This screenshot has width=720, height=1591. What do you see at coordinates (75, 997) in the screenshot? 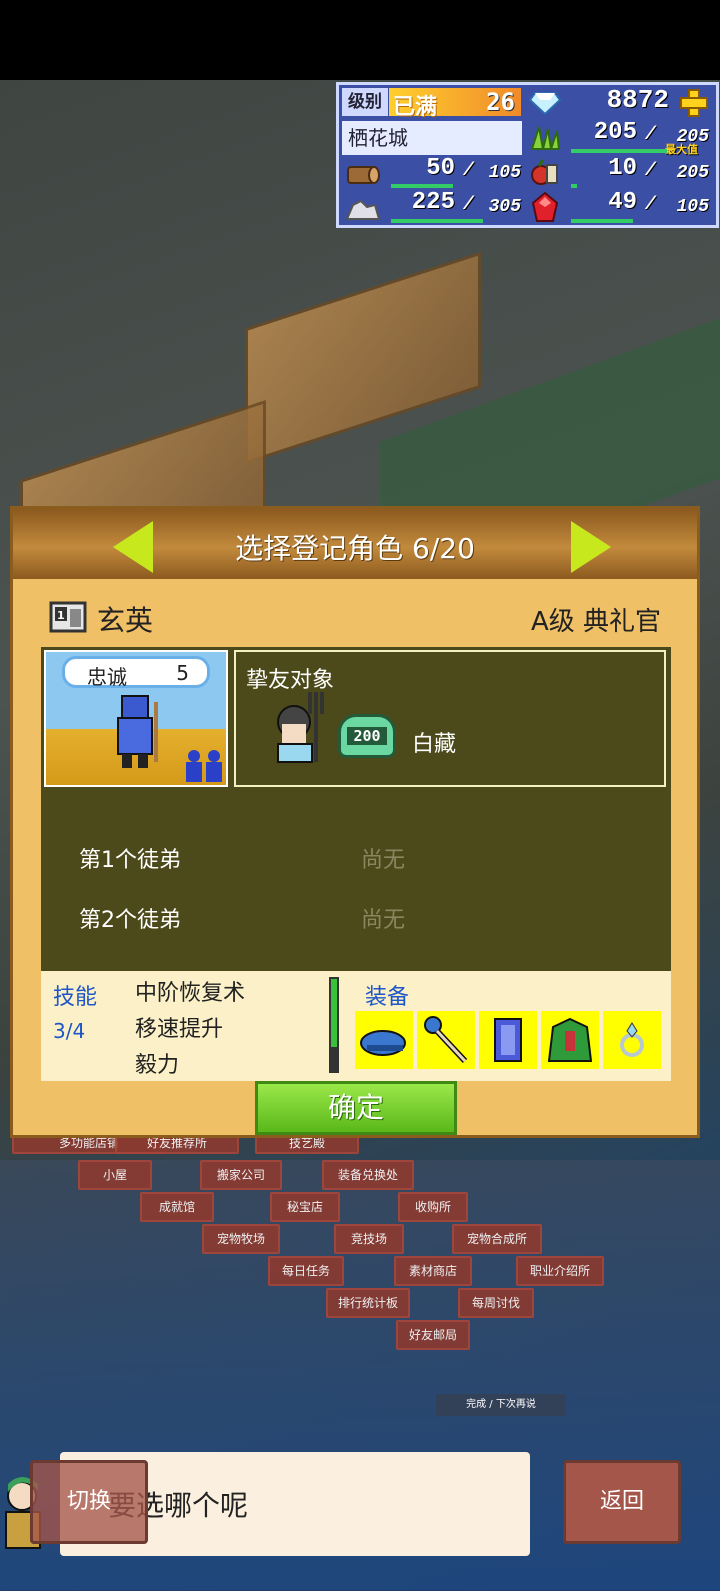
I see `skills-label: 技能` at bounding box center [75, 997].